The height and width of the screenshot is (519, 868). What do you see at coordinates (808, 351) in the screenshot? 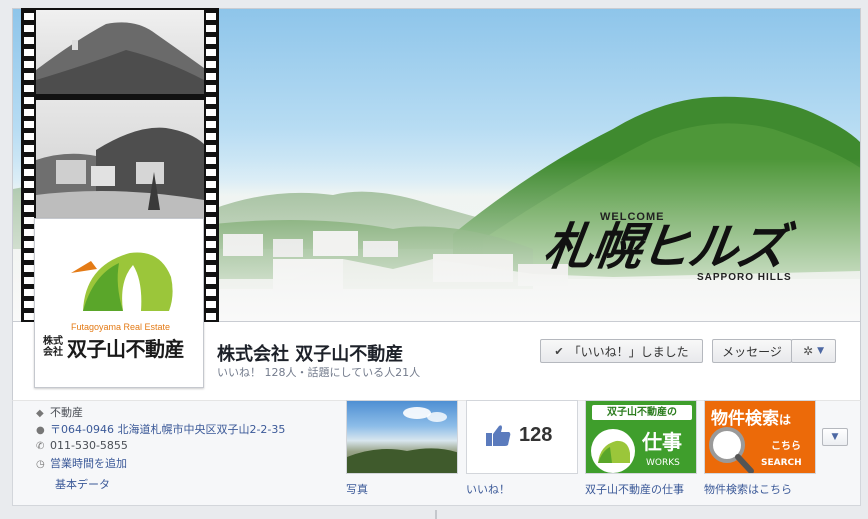
I see `gear-icon: ✲` at bounding box center [808, 351].